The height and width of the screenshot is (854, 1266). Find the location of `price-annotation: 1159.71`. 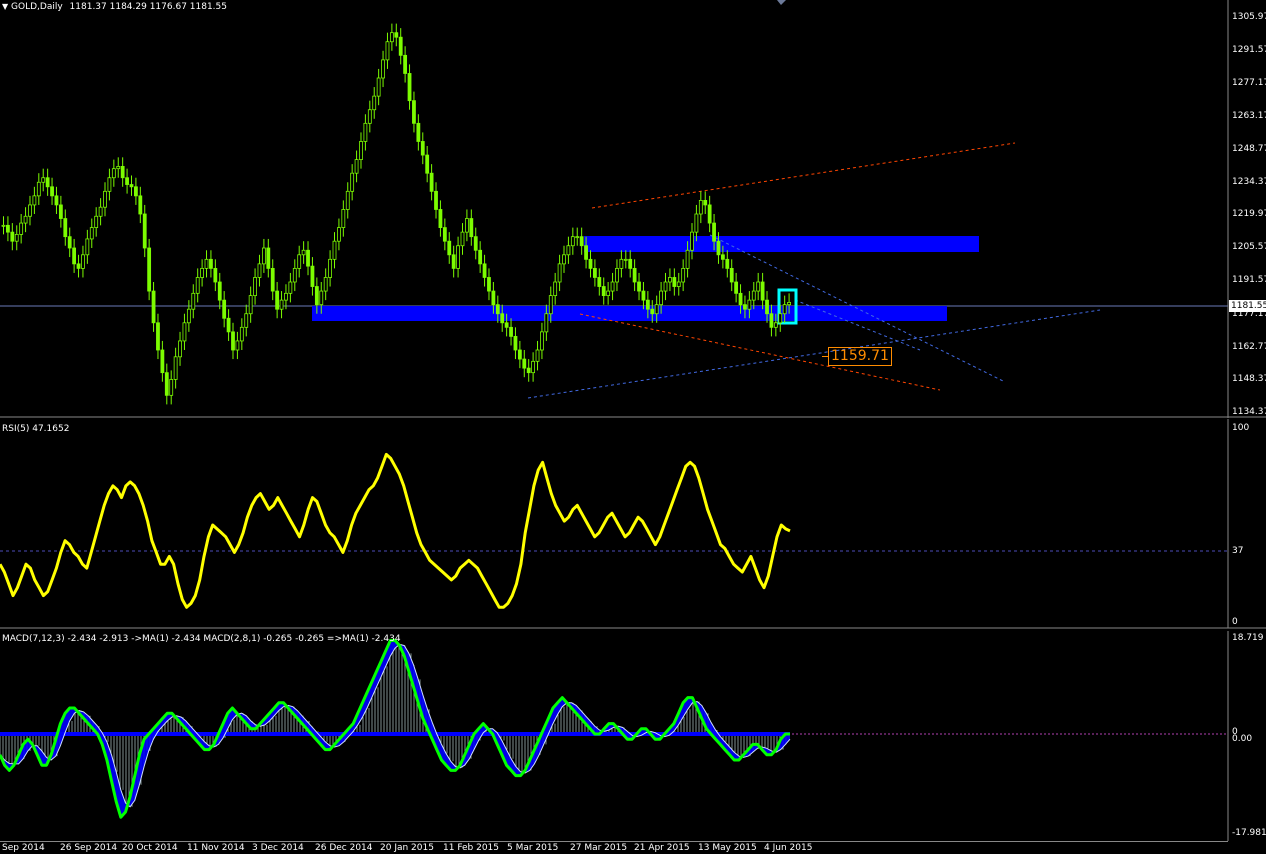

price-annotation: 1159.71 is located at coordinates (860, 356).